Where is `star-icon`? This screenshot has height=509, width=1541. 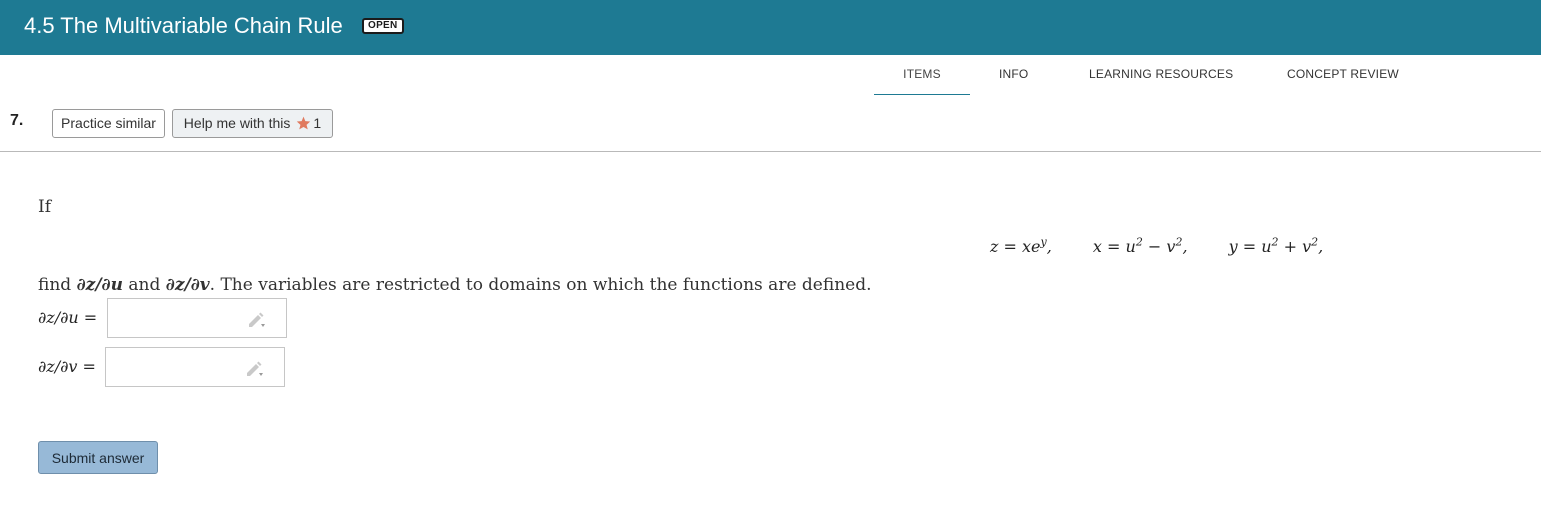 star-icon is located at coordinates (303, 125).